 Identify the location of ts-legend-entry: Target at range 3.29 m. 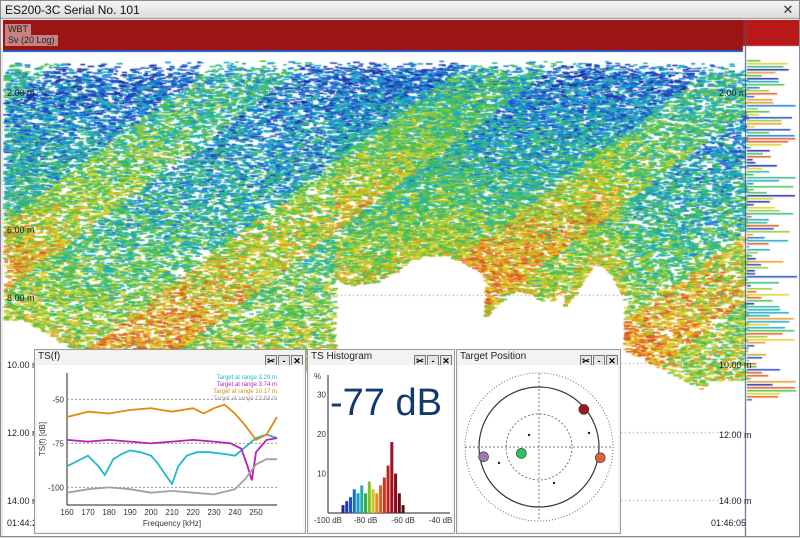
(247, 378).